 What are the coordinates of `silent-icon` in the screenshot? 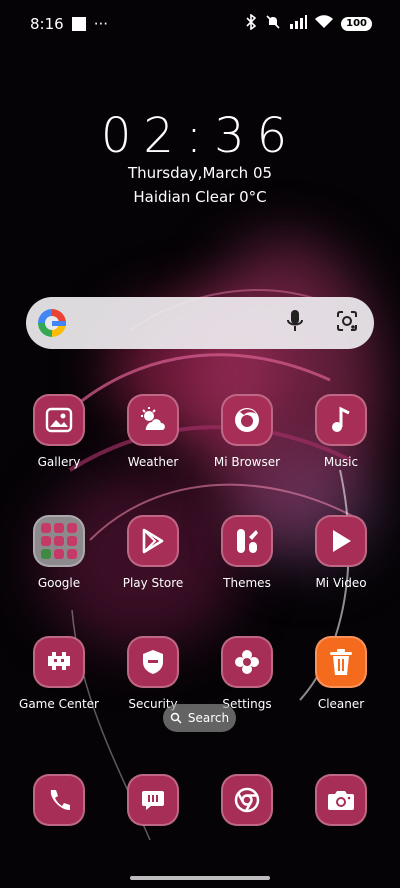 It's located at (273, 24).